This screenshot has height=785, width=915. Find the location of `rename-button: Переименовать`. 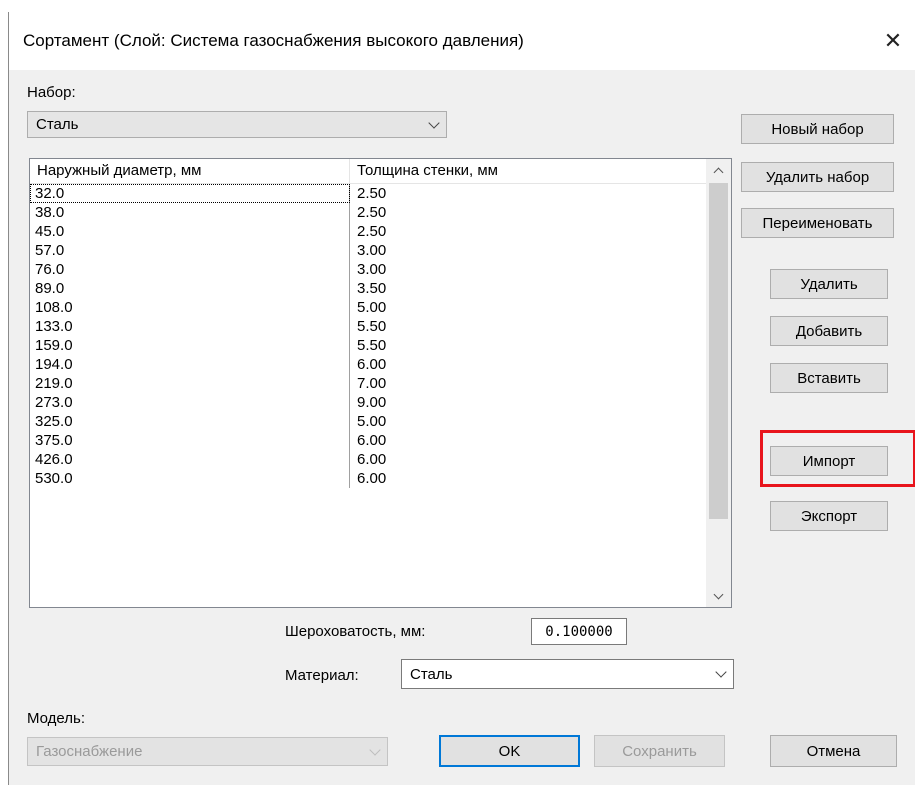

rename-button: Переименовать is located at coordinates (817, 223).